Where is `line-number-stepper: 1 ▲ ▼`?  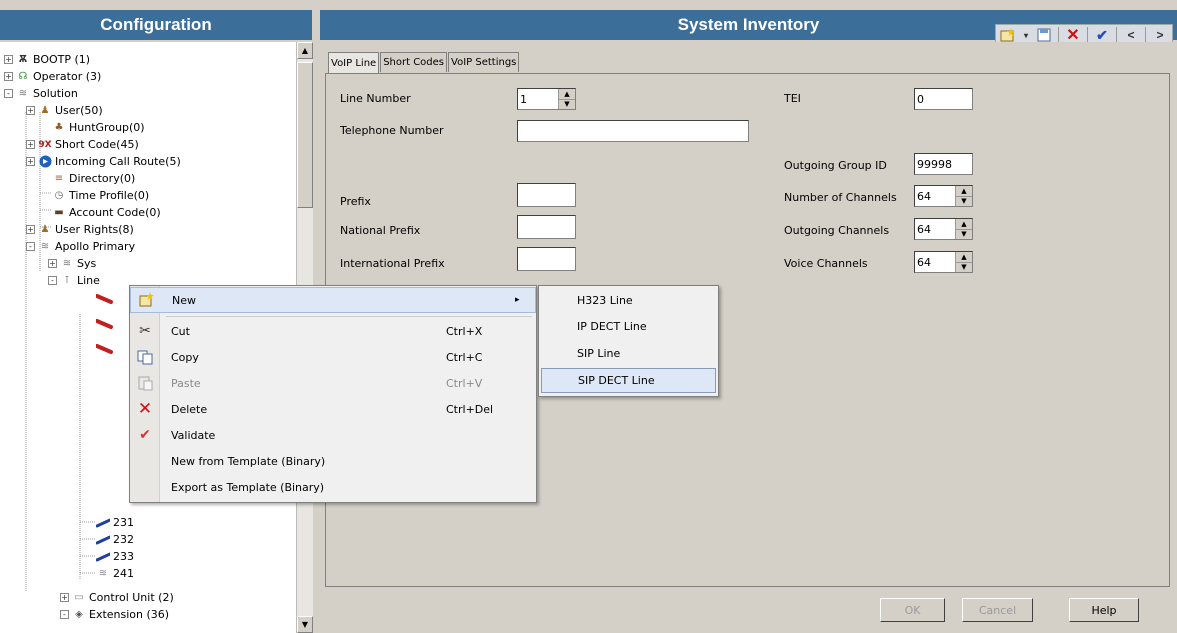 line-number-stepper: 1 ▲ ▼ is located at coordinates (546, 99).